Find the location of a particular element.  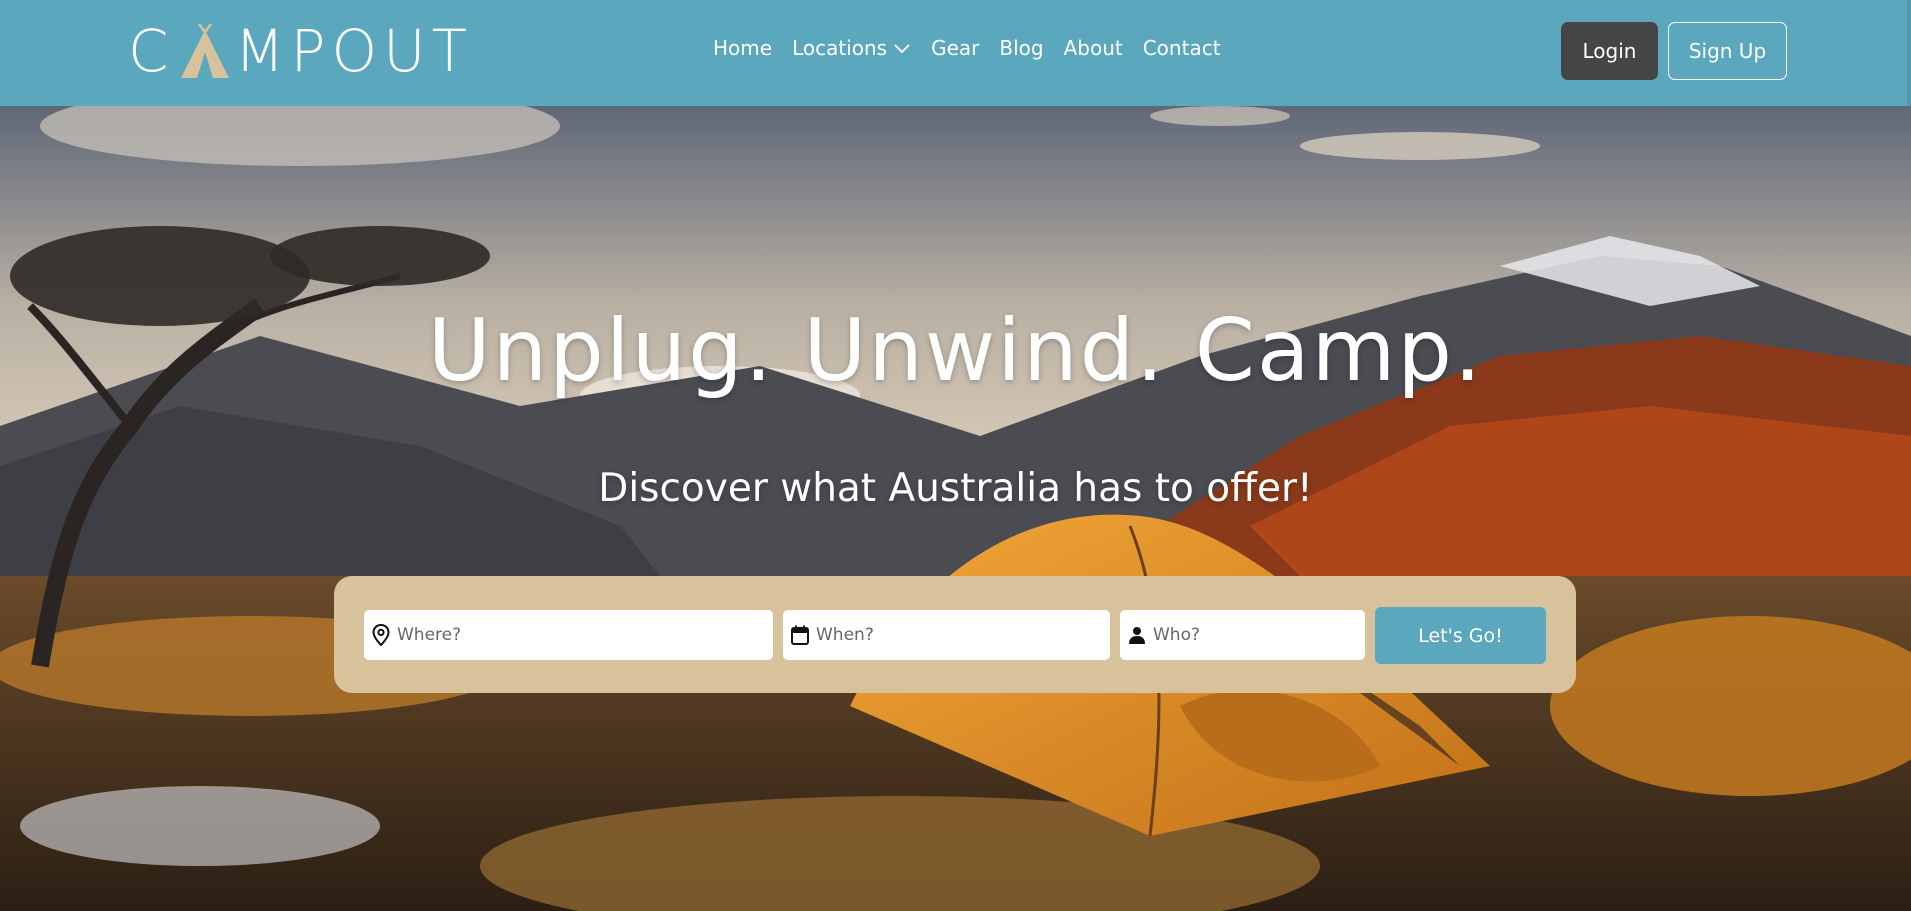

where-input is located at coordinates (584, 635).